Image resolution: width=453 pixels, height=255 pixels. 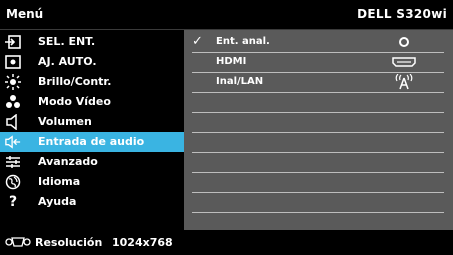 What do you see at coordinates (59, 181) in the screenshot?
I see `menu-item-label: Idioma` at bounding box center [59, 181].